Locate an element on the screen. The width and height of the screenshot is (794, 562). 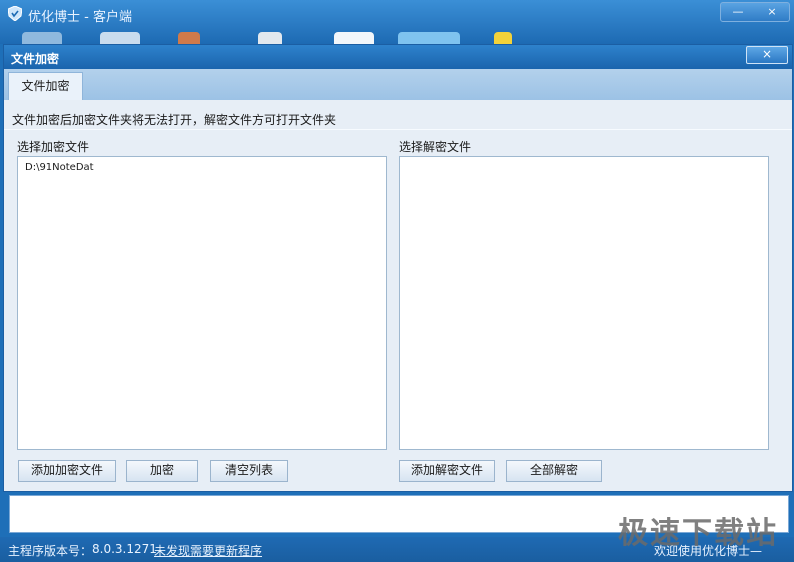
tab-file-encrypt: 文件加密 is located at coordinates (45, 86).